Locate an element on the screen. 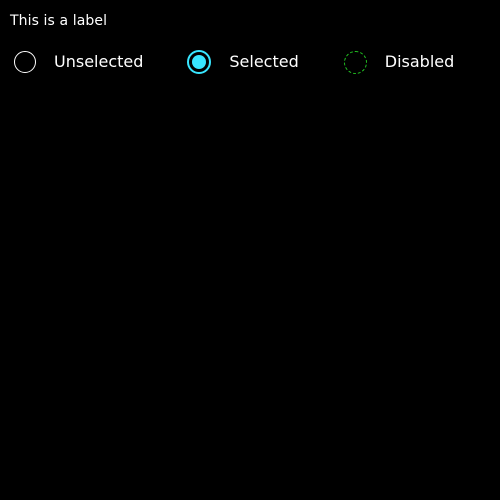 The height and width of the screenshot is (500, 500). radio-group-label: This is a label is located at coordinates (59, 21).